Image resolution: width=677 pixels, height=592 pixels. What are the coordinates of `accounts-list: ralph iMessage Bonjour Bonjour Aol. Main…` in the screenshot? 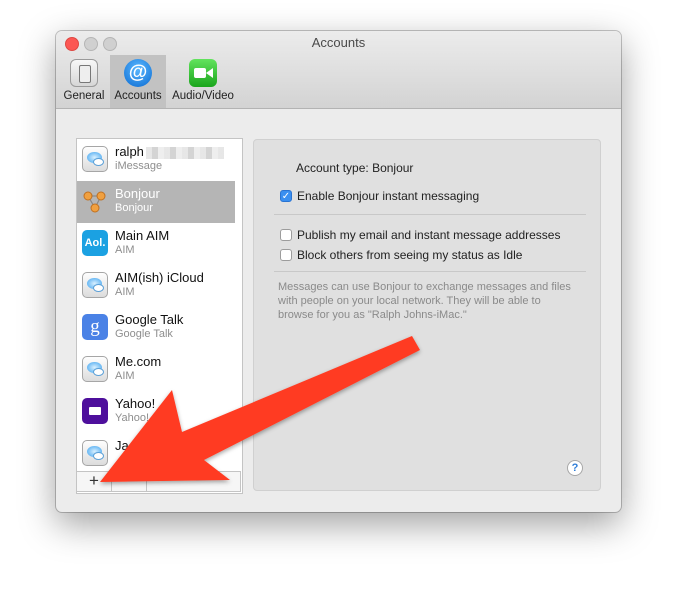 It's located at (159, 316).